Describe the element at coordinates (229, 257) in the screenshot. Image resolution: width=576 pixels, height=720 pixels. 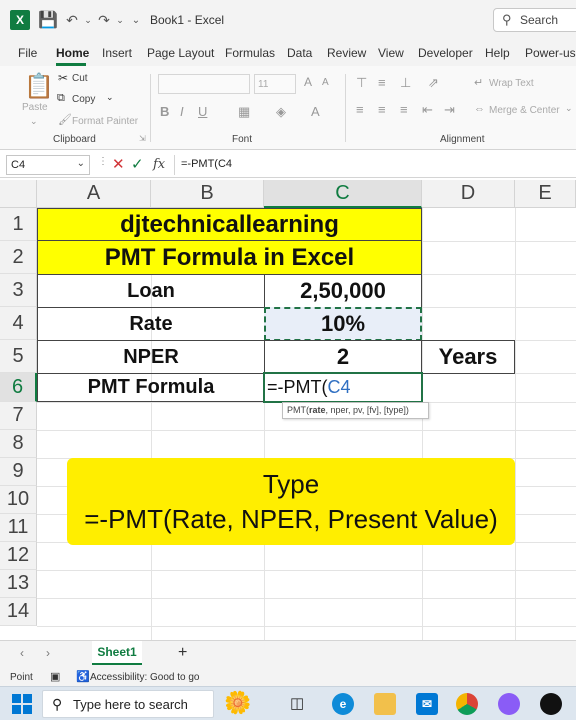
I see `cell-a2-subtitle: PMT Formula in Excel` at that location.